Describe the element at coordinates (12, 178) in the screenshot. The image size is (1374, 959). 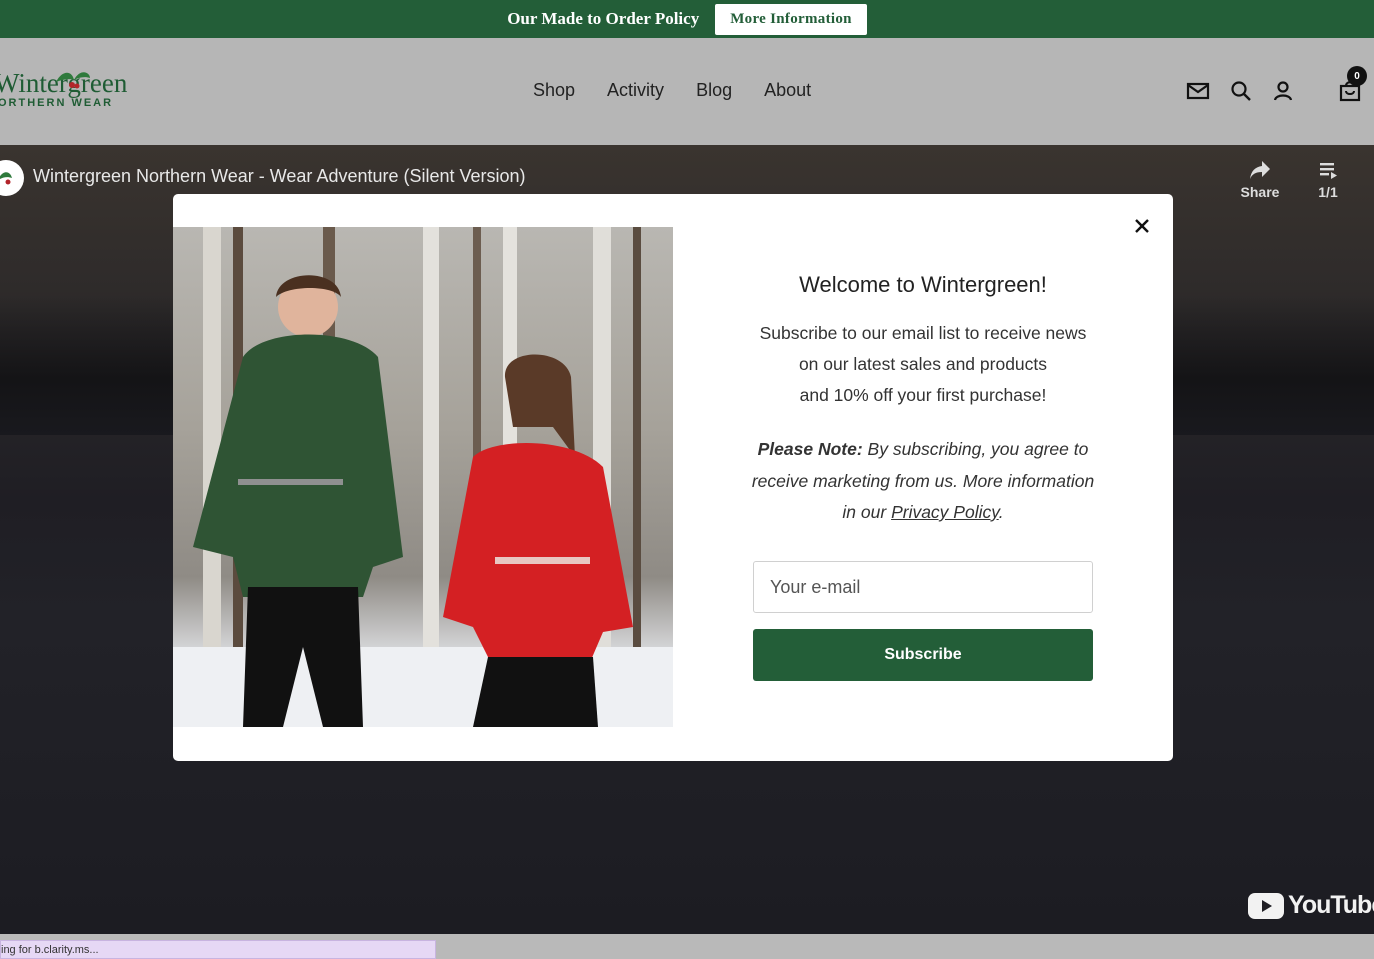
I see `channel-avatar` at that location.